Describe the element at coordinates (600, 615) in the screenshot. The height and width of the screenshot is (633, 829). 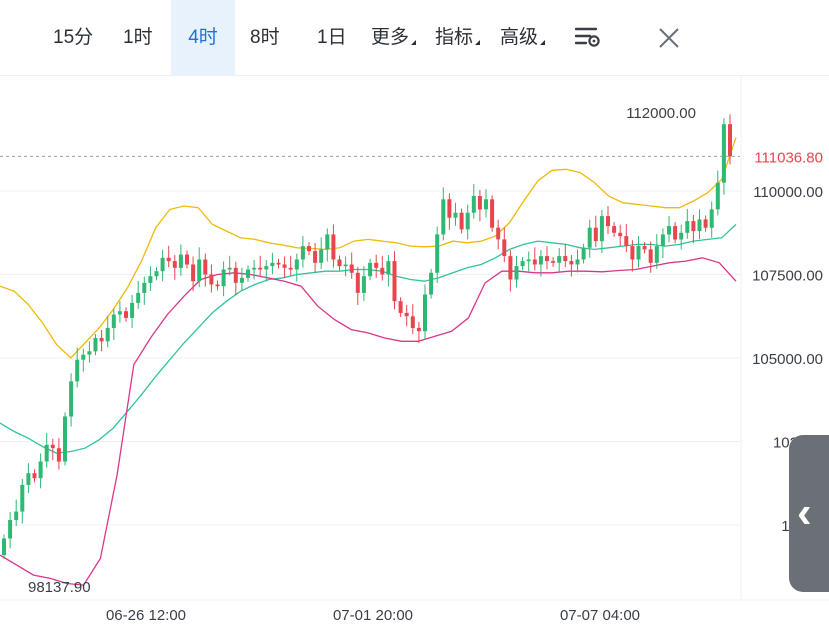
I see `x-axis-label: 07-07 04:00` at that location.